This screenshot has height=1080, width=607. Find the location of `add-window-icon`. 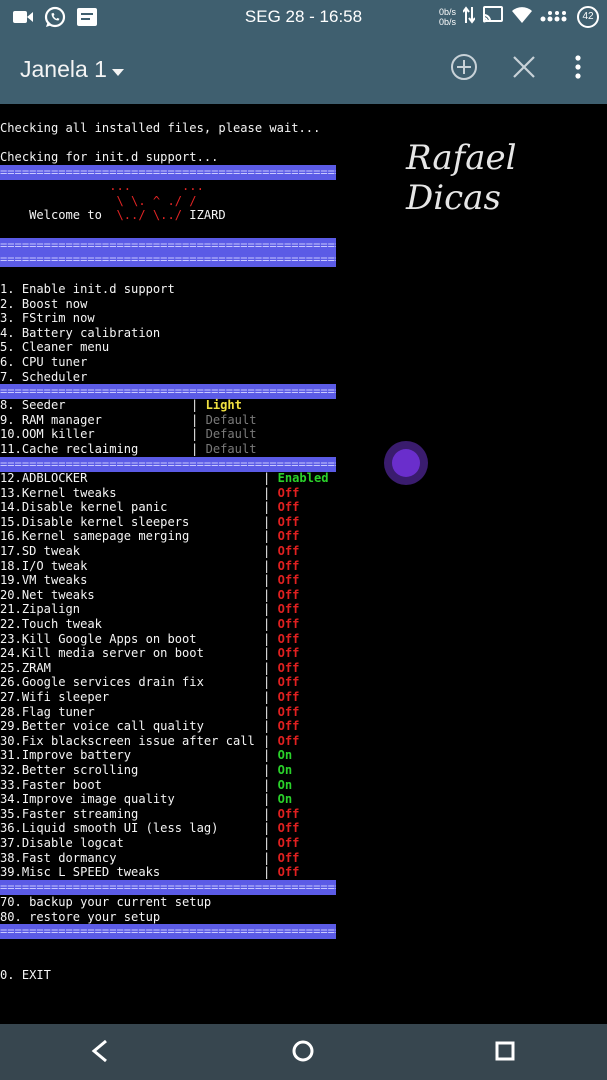

add-window-icon is located at coordinates (464, 69).